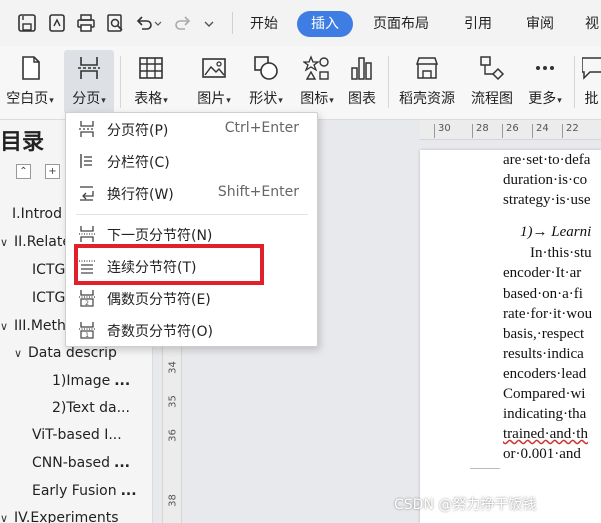  Describe the element at coordinates (183, 23) in the screenshot. I see `redo-icon` at that location.